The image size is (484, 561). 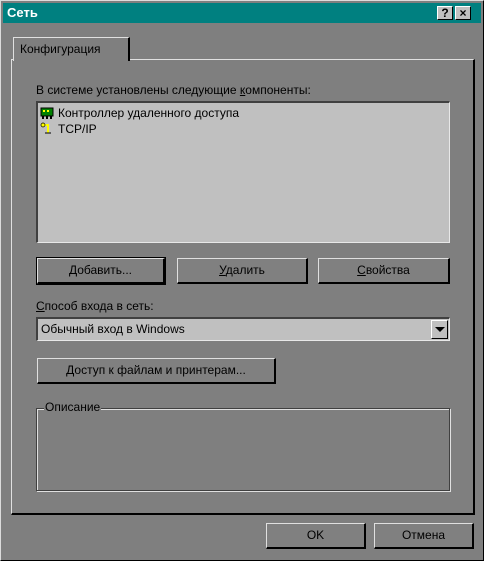 I want to click on logon-label: Способ входа в сеть:, so click(x=95, y=306).